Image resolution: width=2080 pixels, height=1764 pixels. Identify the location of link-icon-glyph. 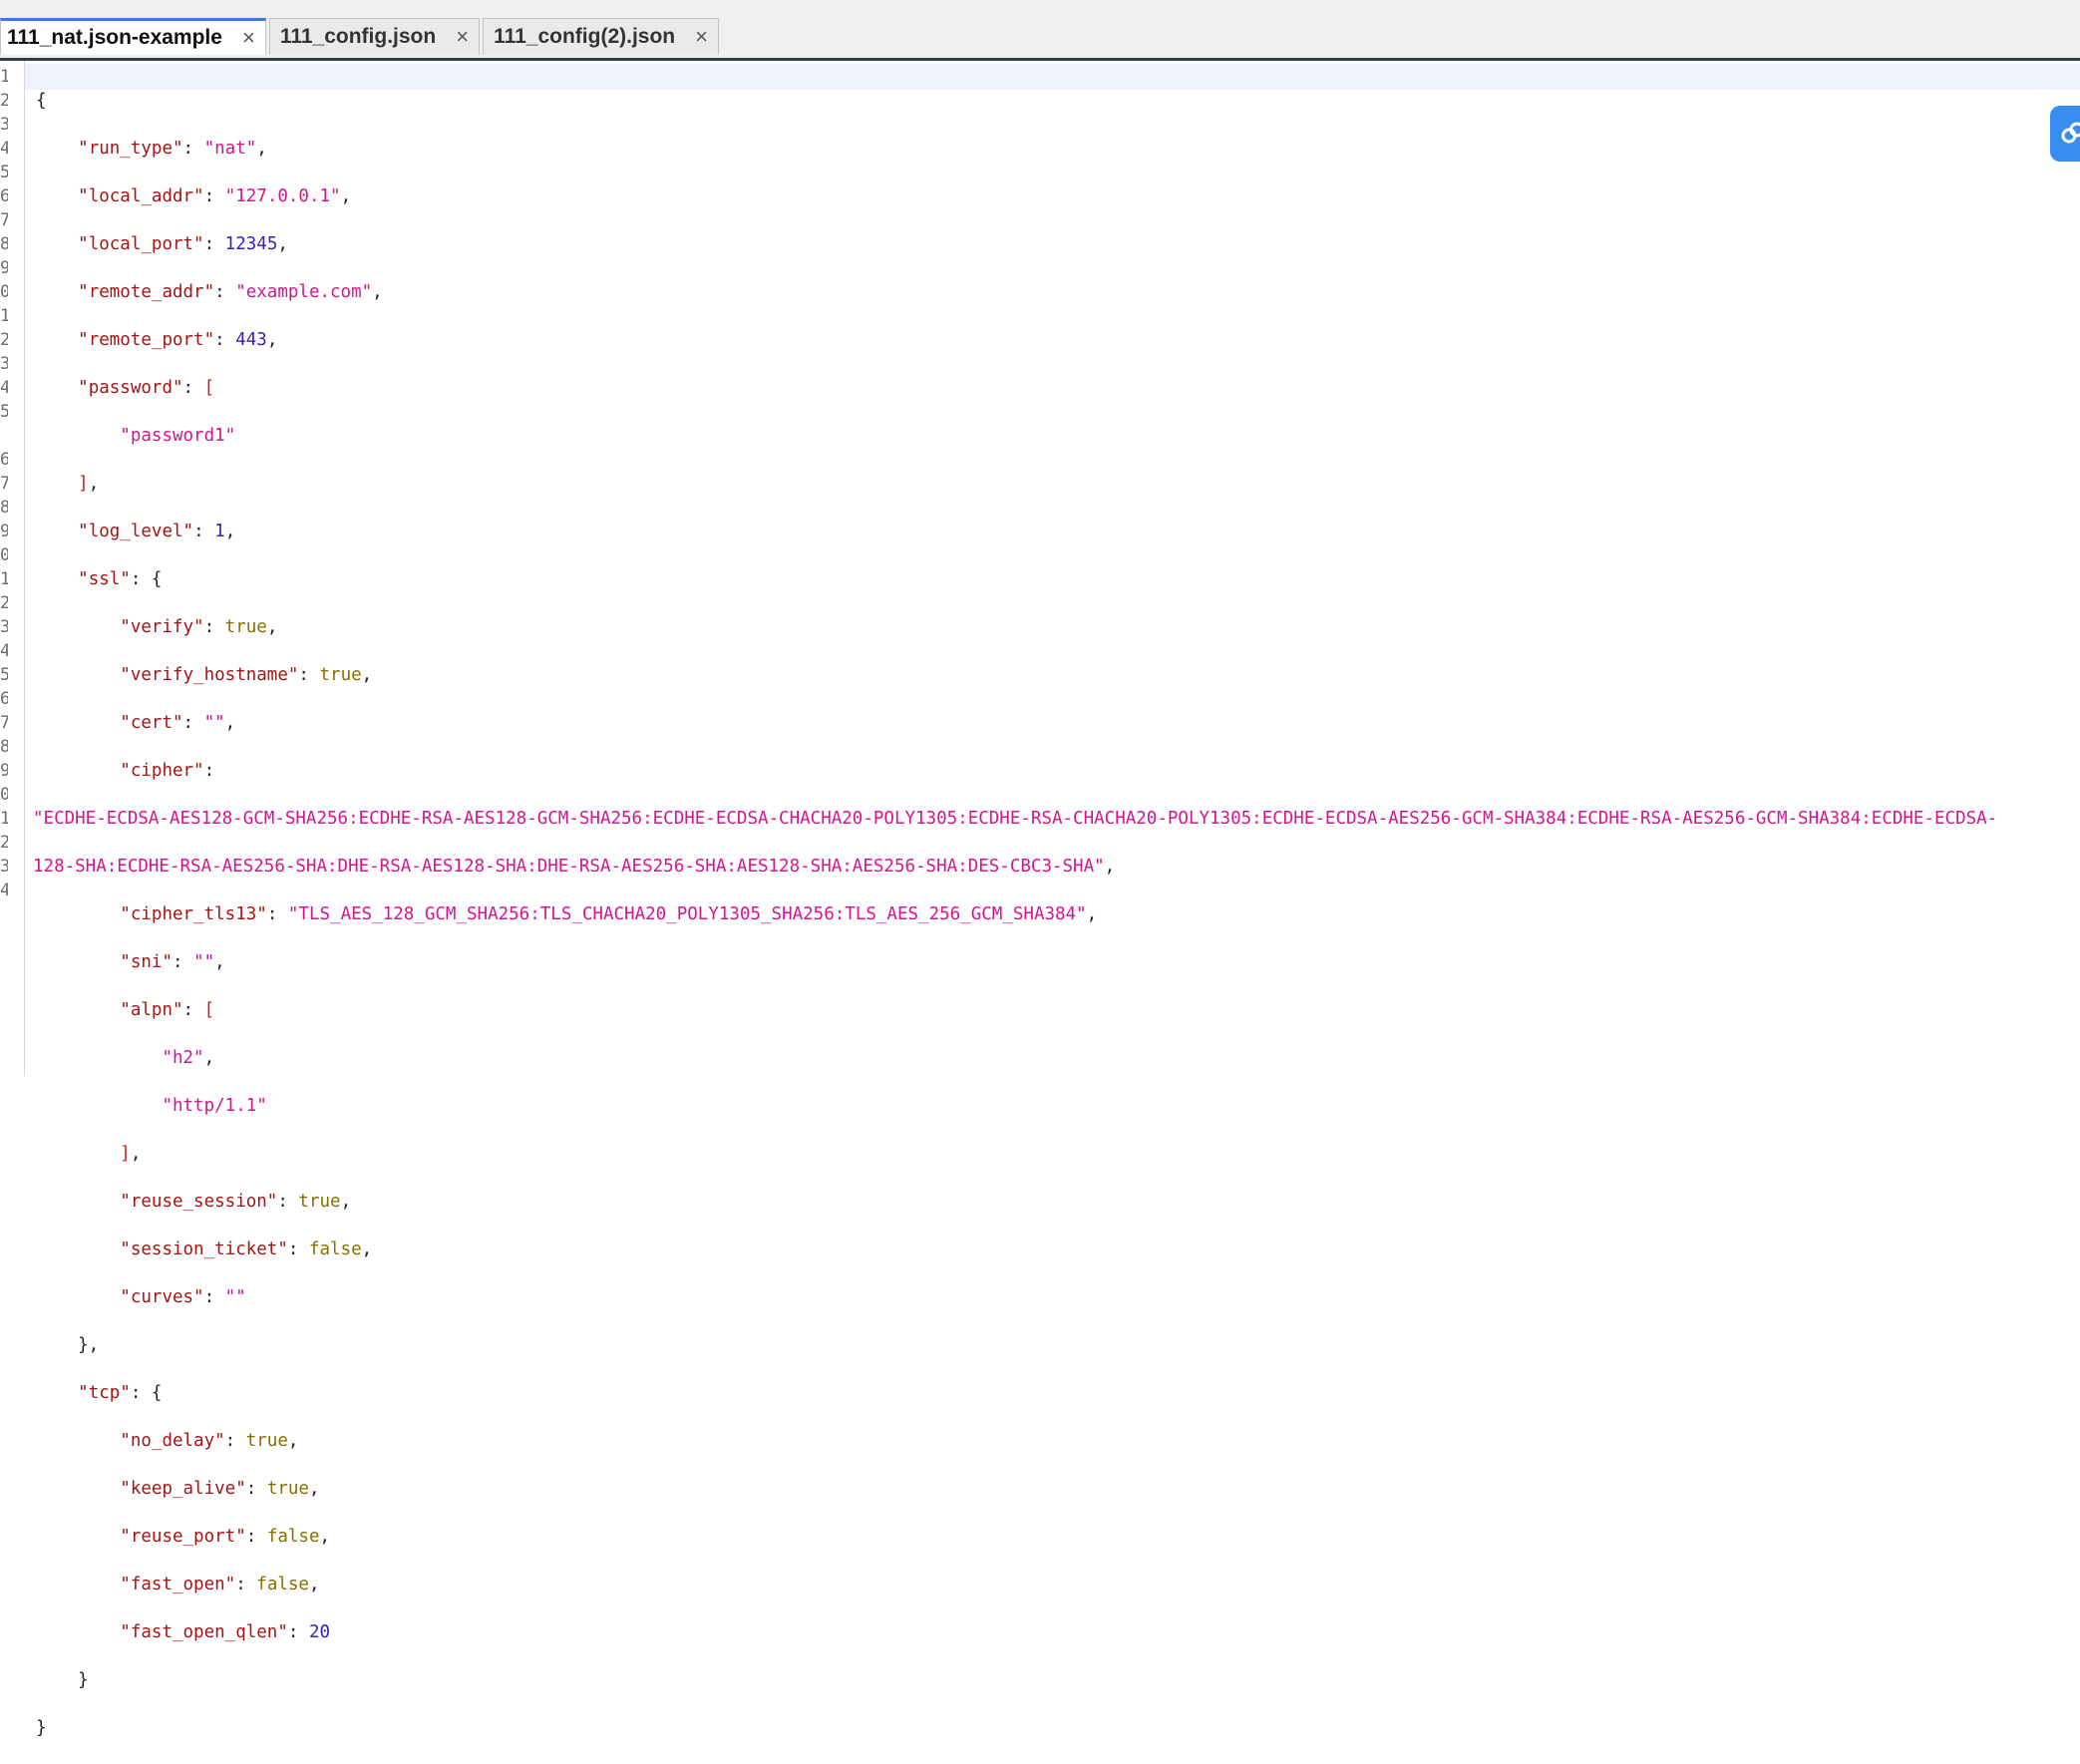
(2070, 133).